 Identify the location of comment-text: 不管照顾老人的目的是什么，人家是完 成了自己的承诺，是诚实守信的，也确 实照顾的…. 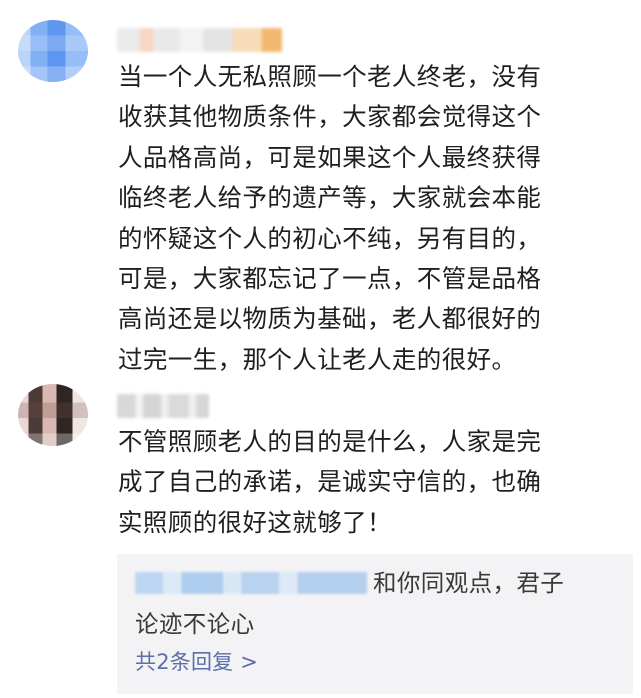
(330, 482).